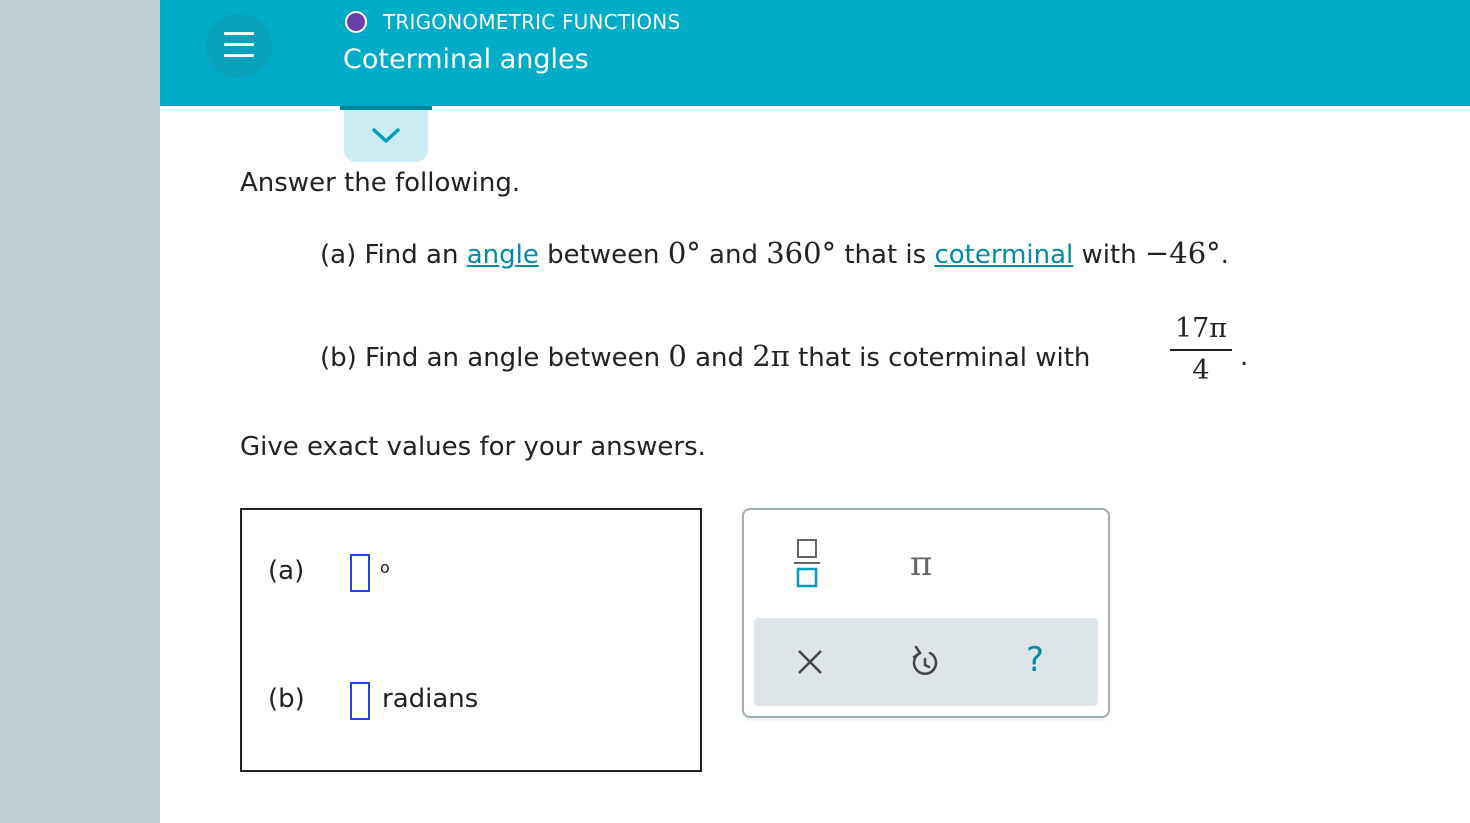  Describe the element at coordinates (286, 699) in the screenshot. I see `answer-b-label: (b)` at that location.